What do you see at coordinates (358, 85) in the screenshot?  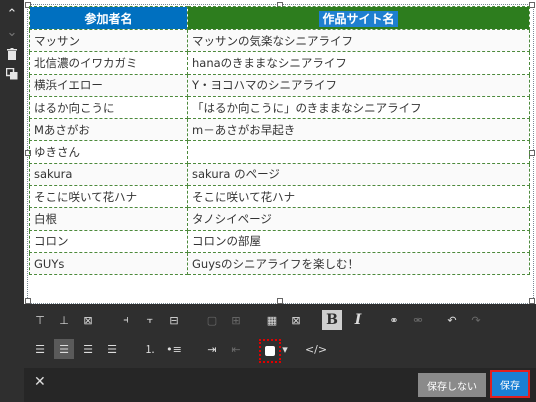 I see `table-cell: Y・ヨコハマのシニアライフ` at bounding box center [358, 85].